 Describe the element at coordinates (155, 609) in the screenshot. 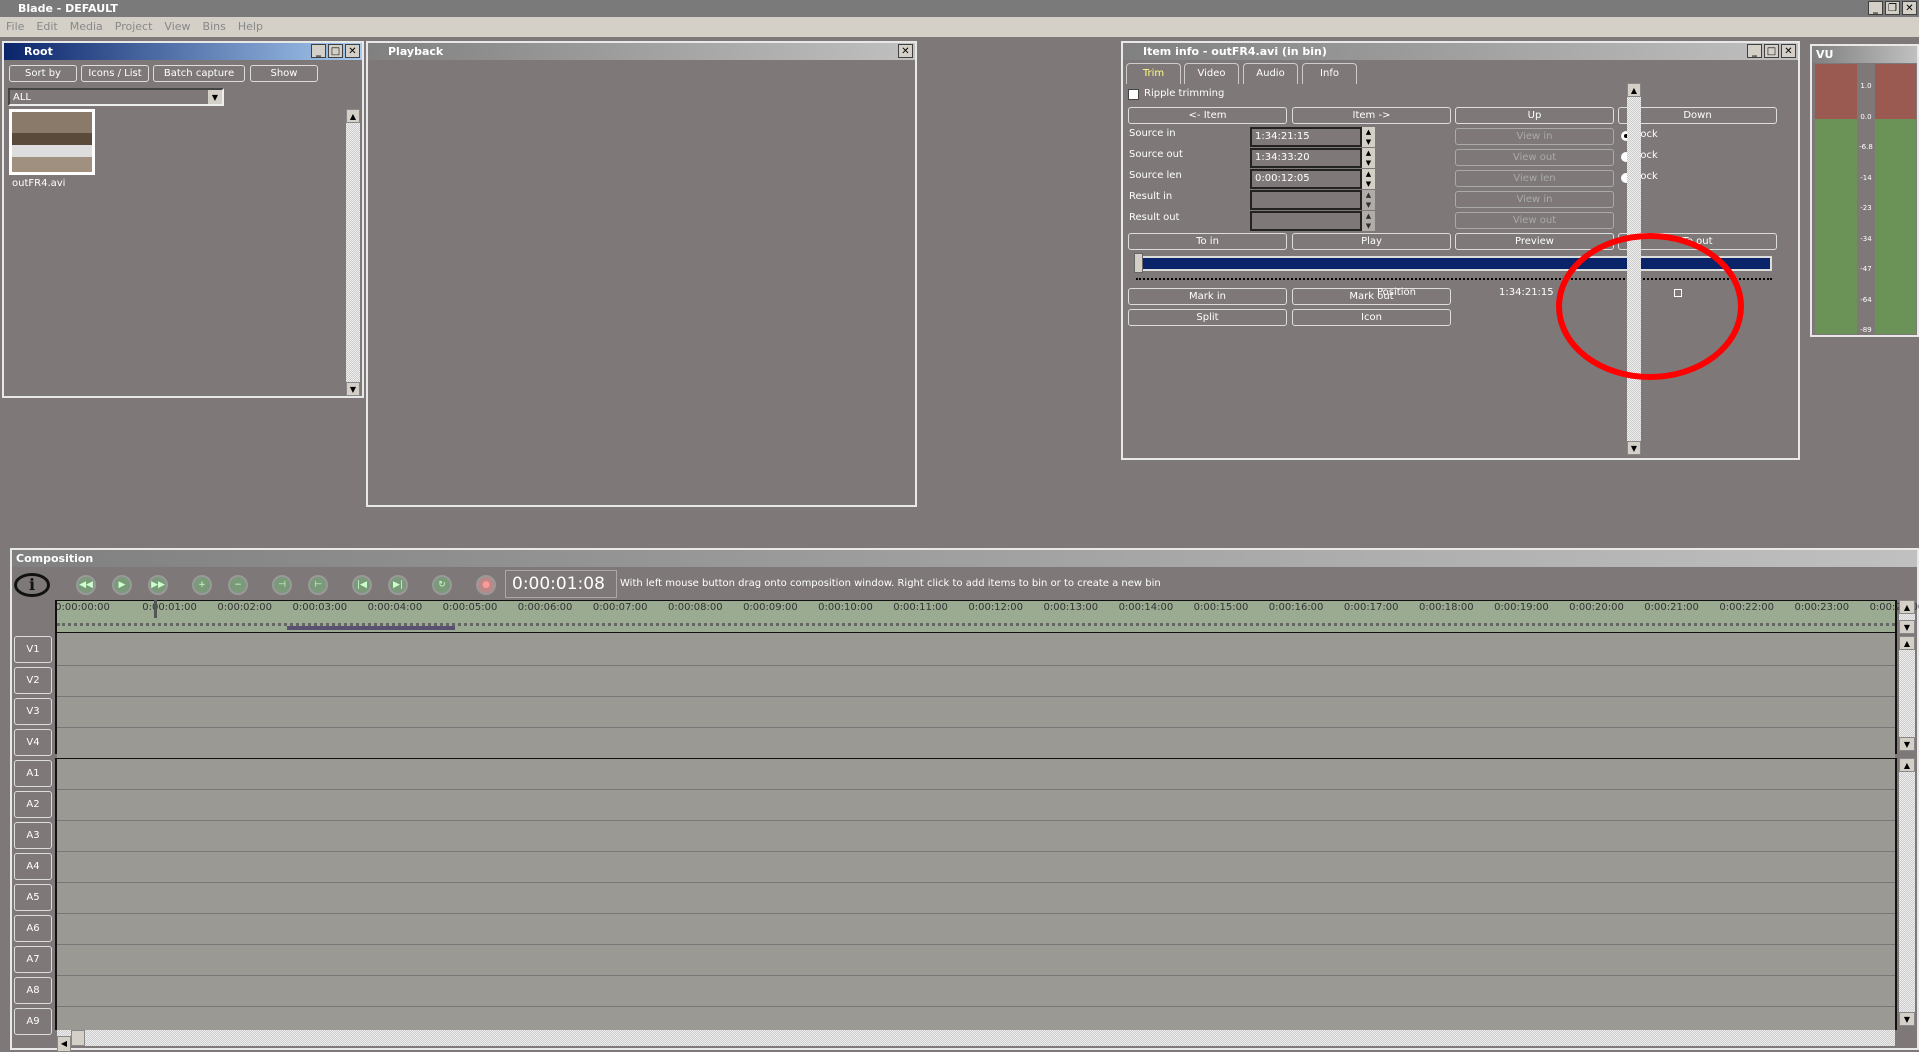

I see `playhead` at that location.